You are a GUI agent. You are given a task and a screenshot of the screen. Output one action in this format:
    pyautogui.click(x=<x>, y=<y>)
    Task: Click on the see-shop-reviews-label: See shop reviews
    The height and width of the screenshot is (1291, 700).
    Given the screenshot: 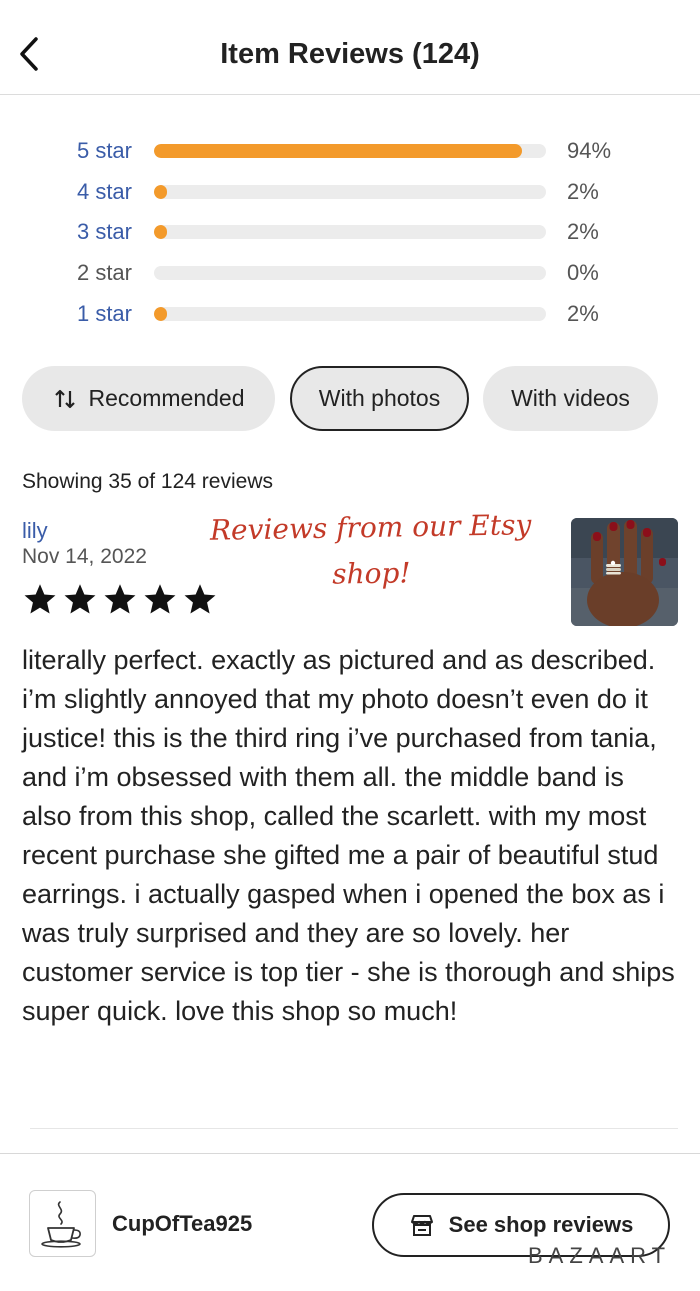 What is the action you would take?
    pyautogui.click(x=541, y=1224)
    